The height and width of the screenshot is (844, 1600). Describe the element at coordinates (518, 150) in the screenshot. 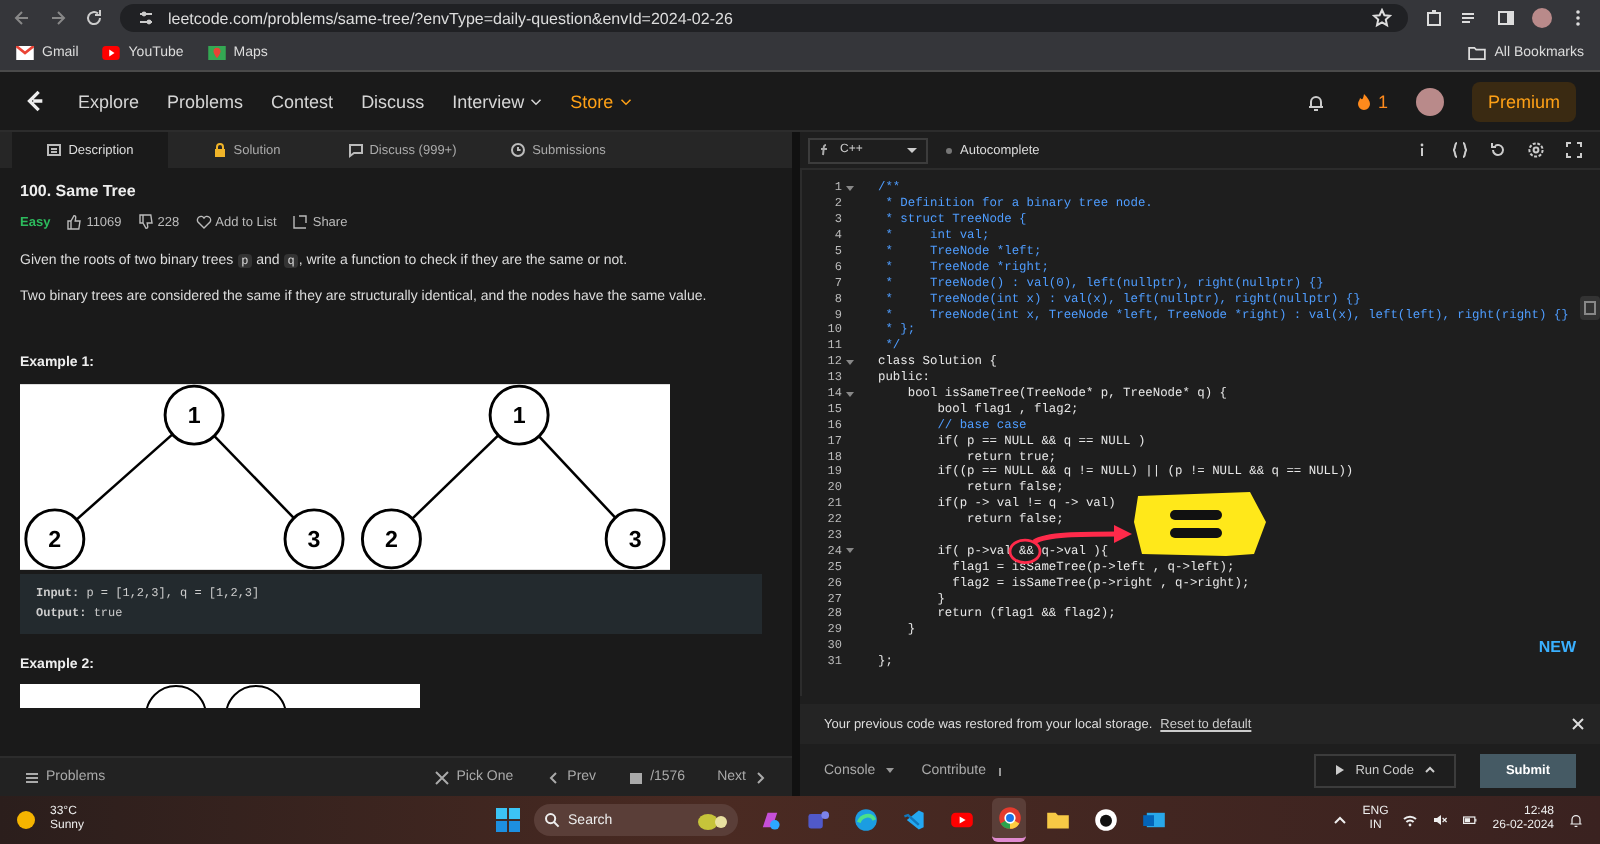

I see `clock-icon` at that location.